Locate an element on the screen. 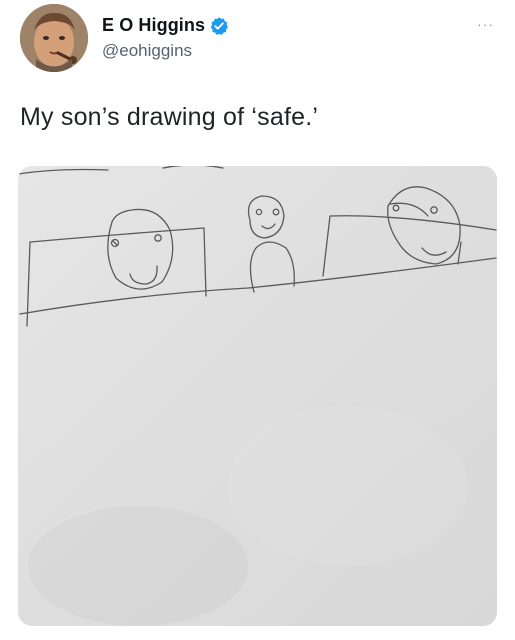  more-options-icon: ··· is located at coordinates (485, 24).